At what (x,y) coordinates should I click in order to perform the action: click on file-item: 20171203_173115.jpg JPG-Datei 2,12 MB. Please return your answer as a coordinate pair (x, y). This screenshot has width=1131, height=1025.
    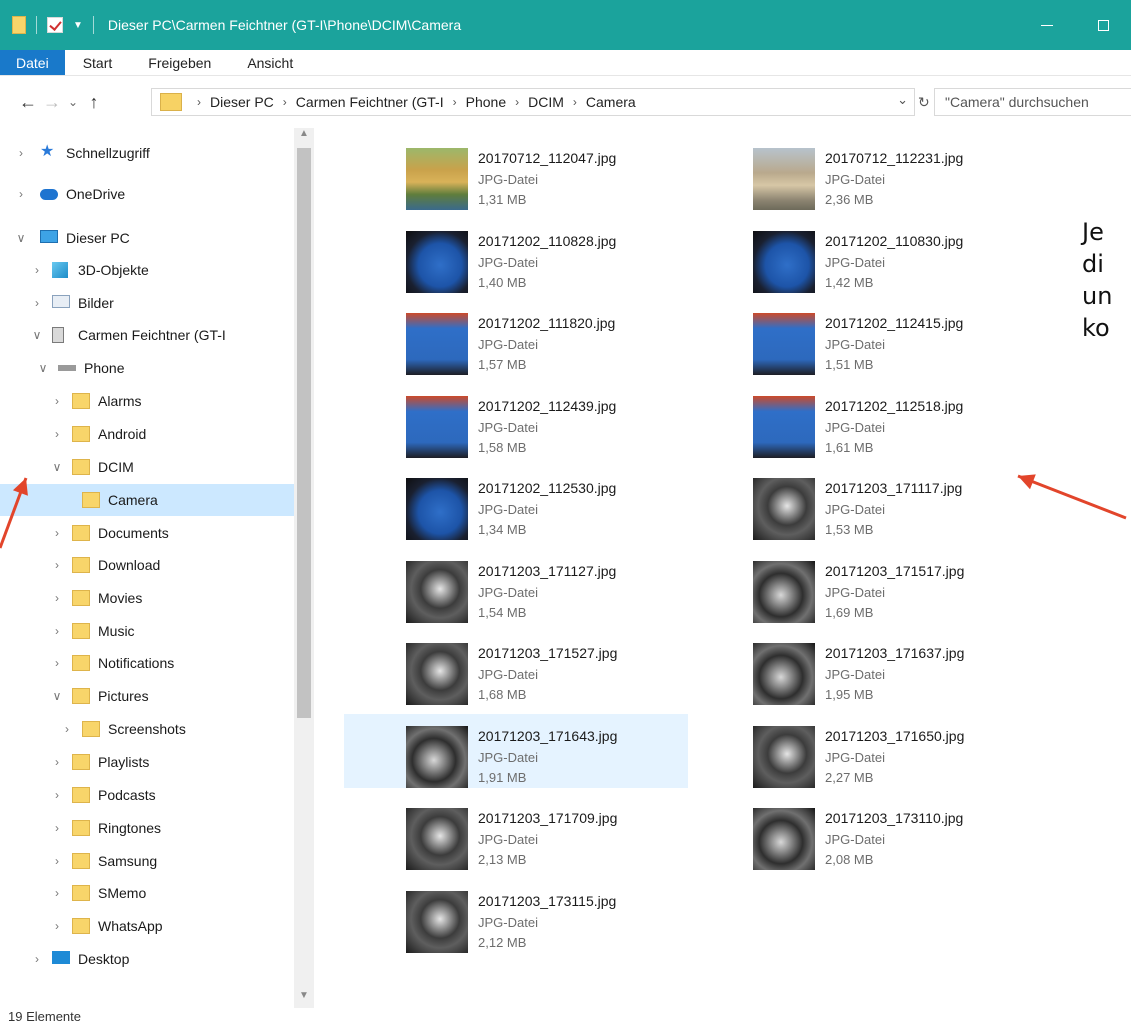
    Looking at the image, I should click on (516, 916).